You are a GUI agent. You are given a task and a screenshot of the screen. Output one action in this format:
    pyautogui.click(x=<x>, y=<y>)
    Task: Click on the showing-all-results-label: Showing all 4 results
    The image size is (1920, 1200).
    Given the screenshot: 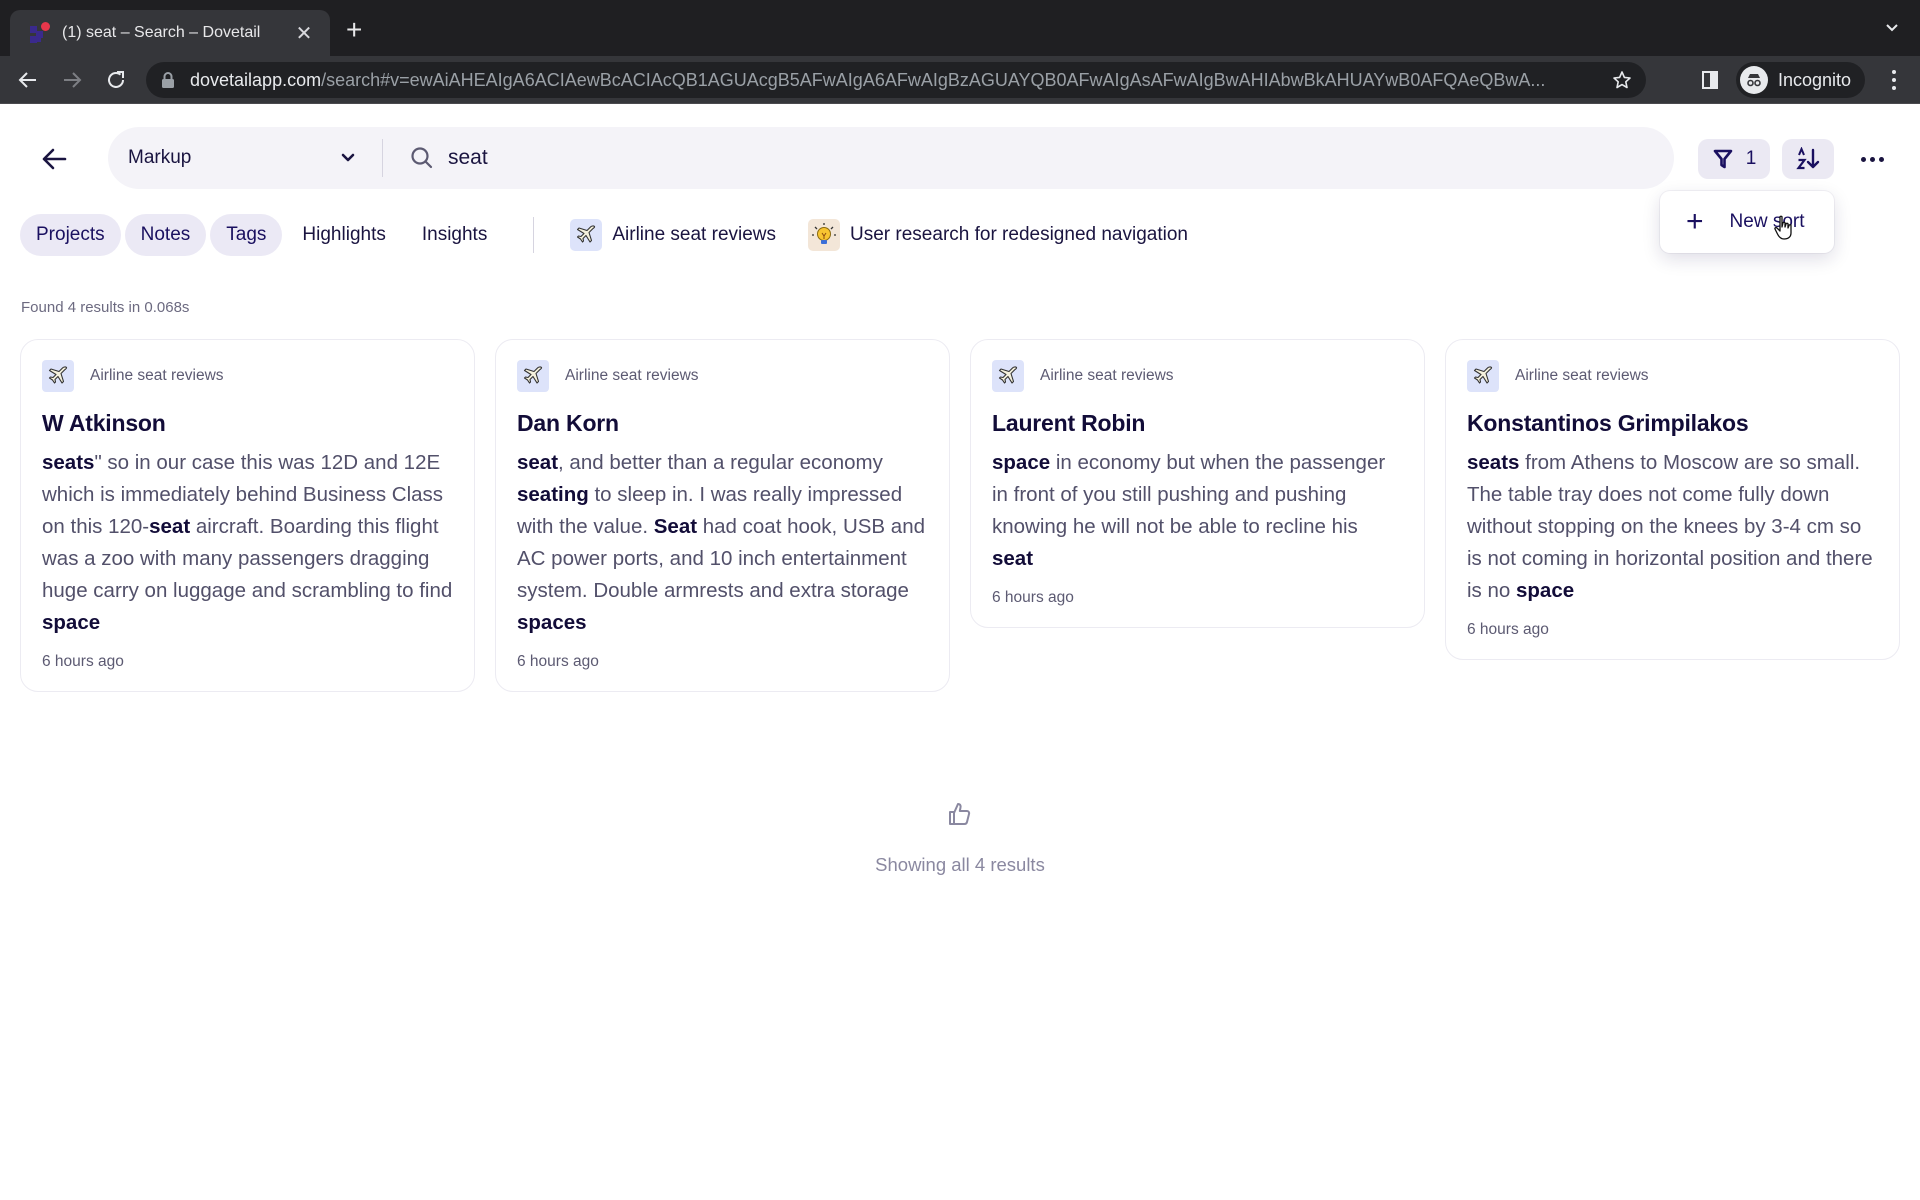 What is the action you would take?
    pyautogui.click(x=960, y=864)
    